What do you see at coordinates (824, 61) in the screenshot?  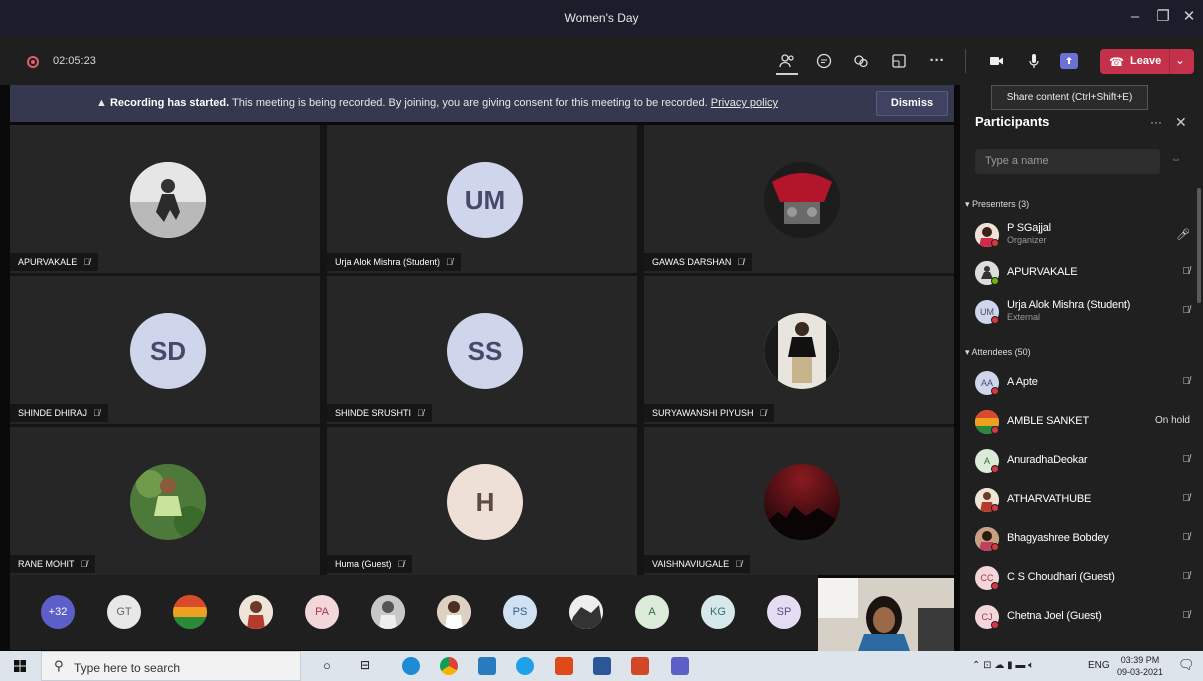 I see `chat-icon` at bounding box center [824, 61].